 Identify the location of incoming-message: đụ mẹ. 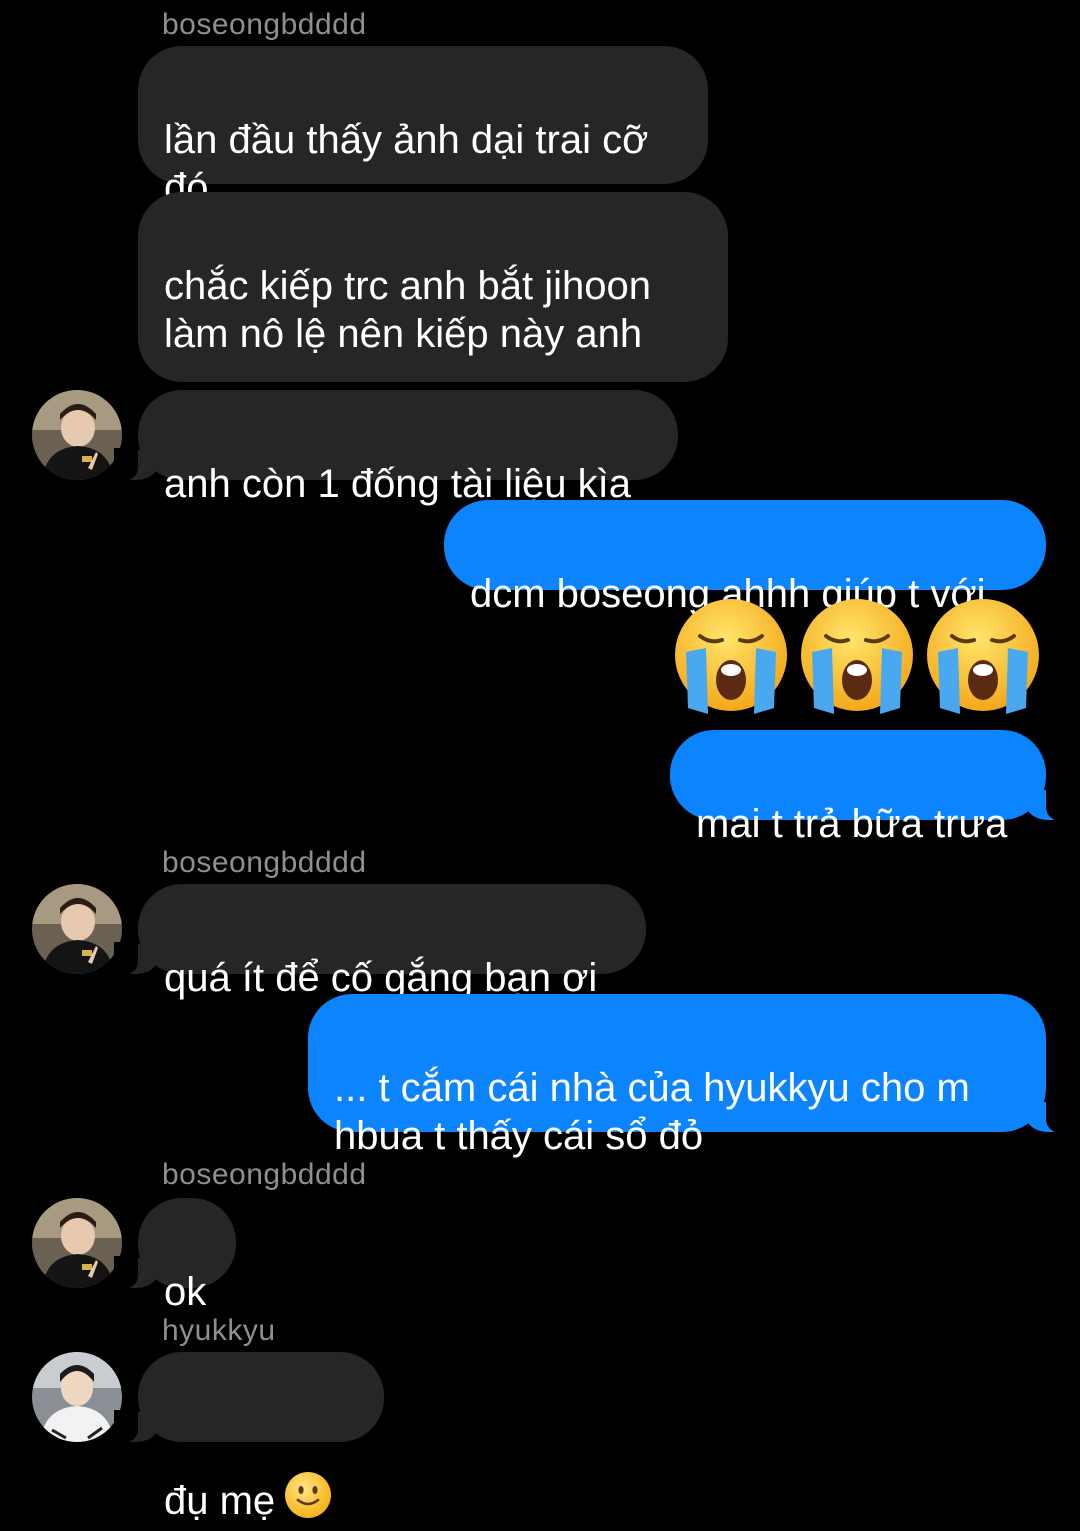
(249, 1437).